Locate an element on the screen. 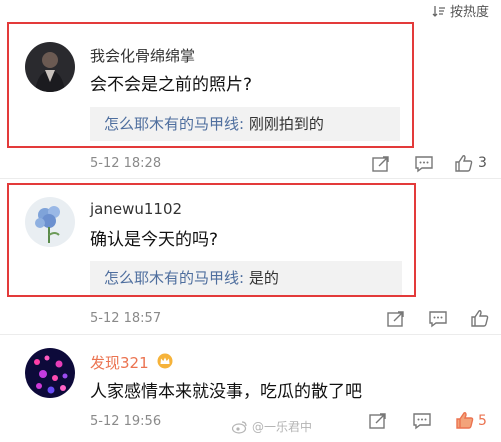  comment-text: 确认是今天的吗? is located at coordinates (154, 240).